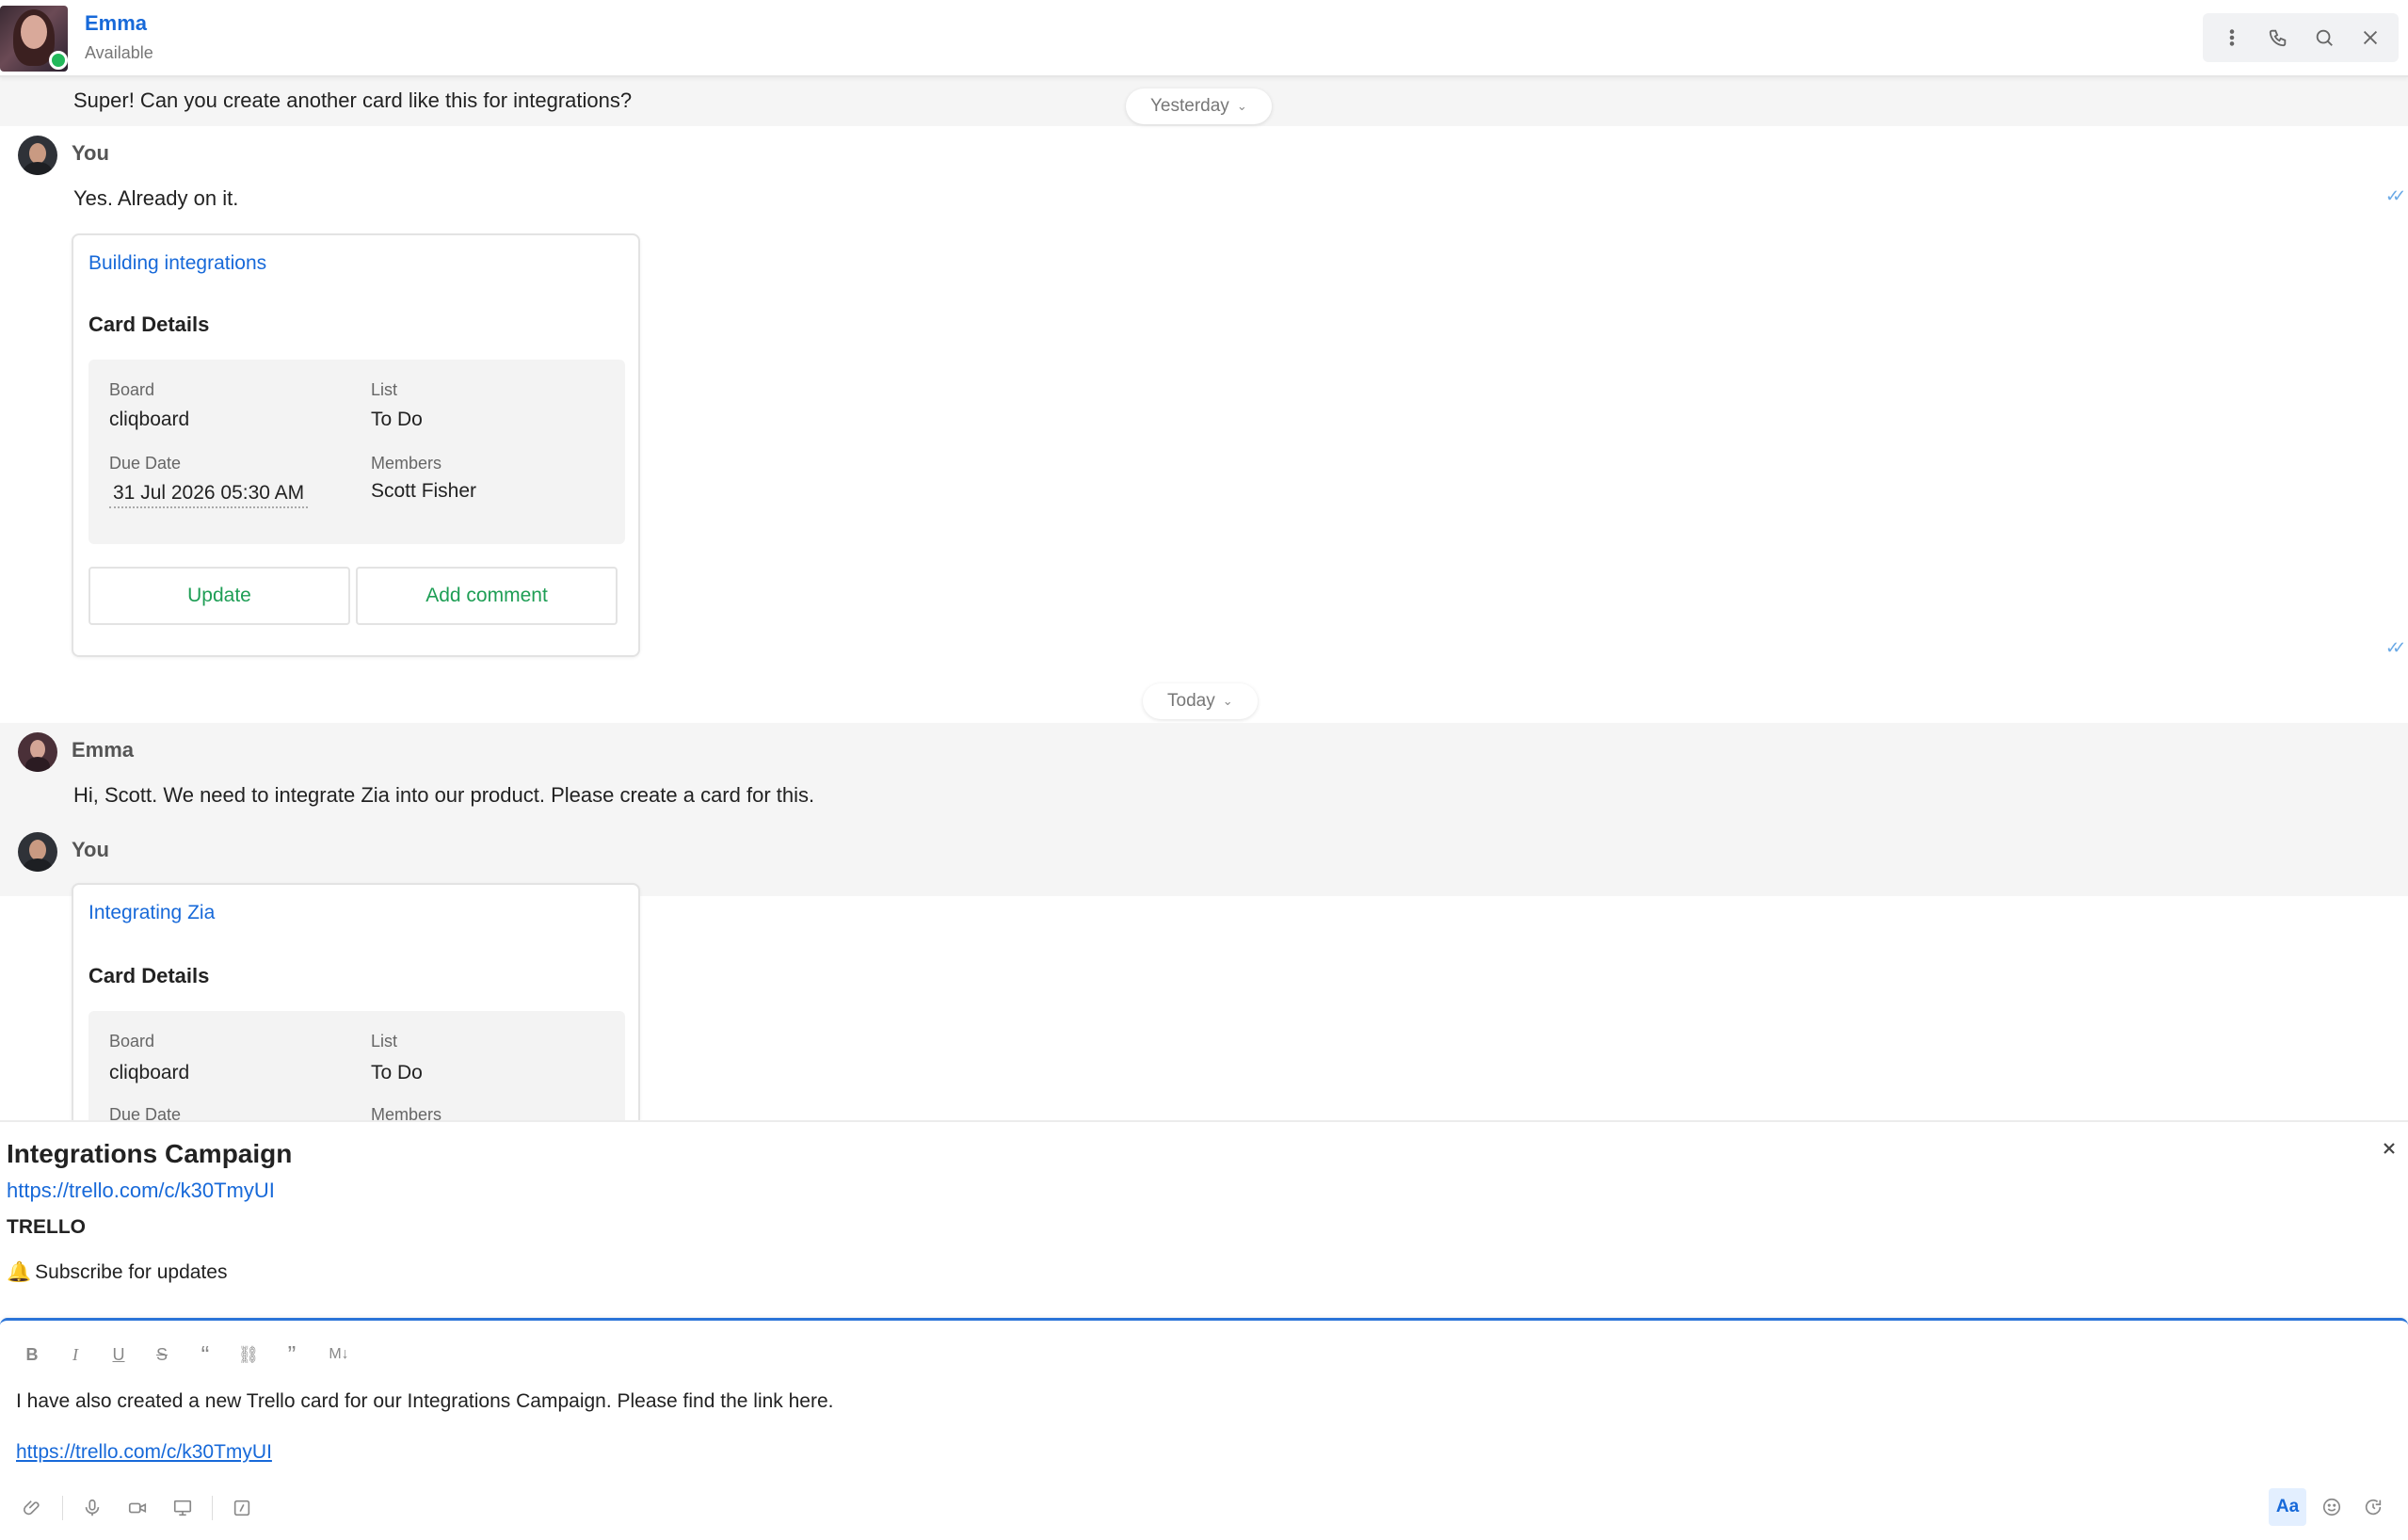 The height and width of the screenshot is (1540, 2408). What do you see at coordinates (1204, 809) in the screenshot?
I see `message-row` at bounding box center [1204, 809].